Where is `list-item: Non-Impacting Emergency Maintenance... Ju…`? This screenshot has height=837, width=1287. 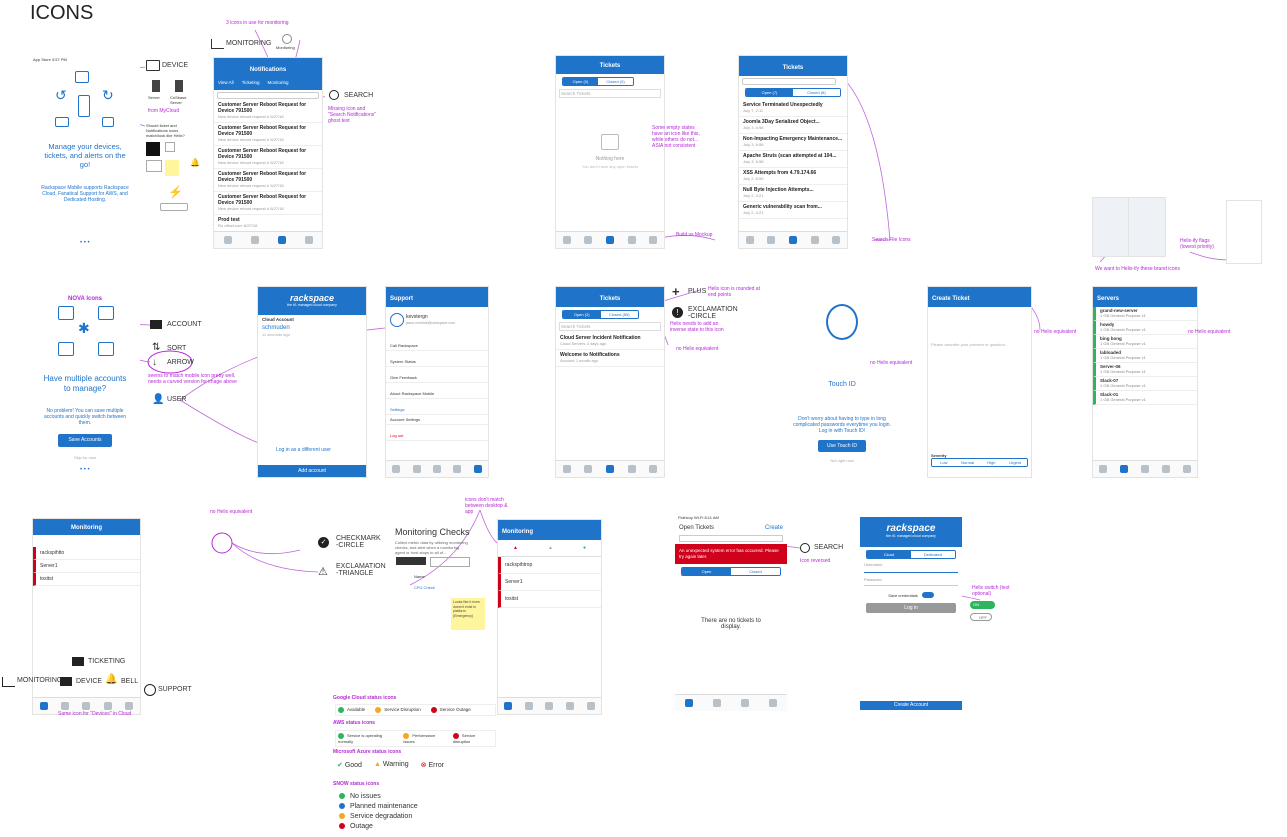
list-item: Non-Impacting Emergency Maintenance... Ju… is located at coordinates (793, 142).